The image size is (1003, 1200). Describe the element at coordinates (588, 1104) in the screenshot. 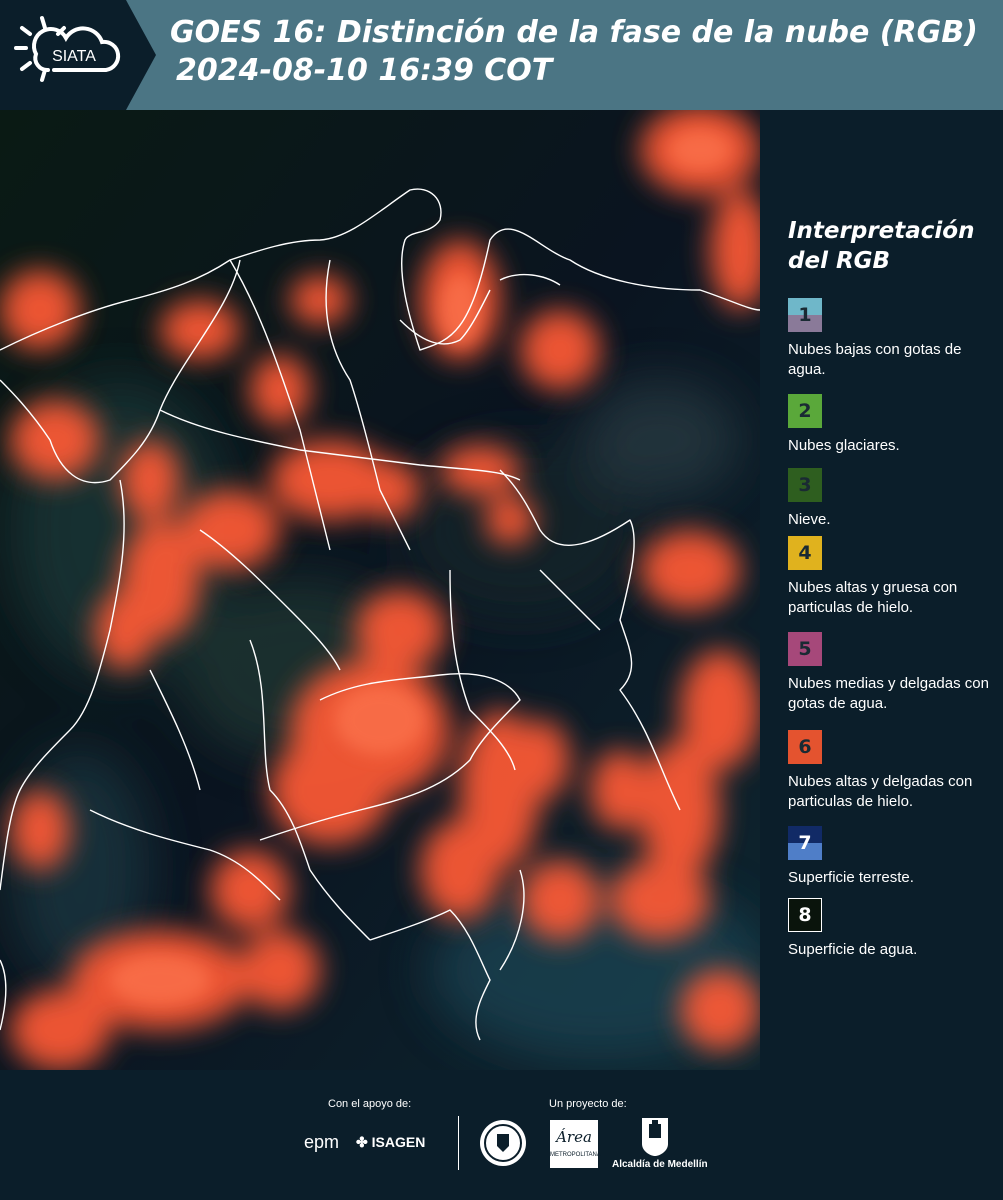

I see `project-label: Un proyecto de:` at that location.